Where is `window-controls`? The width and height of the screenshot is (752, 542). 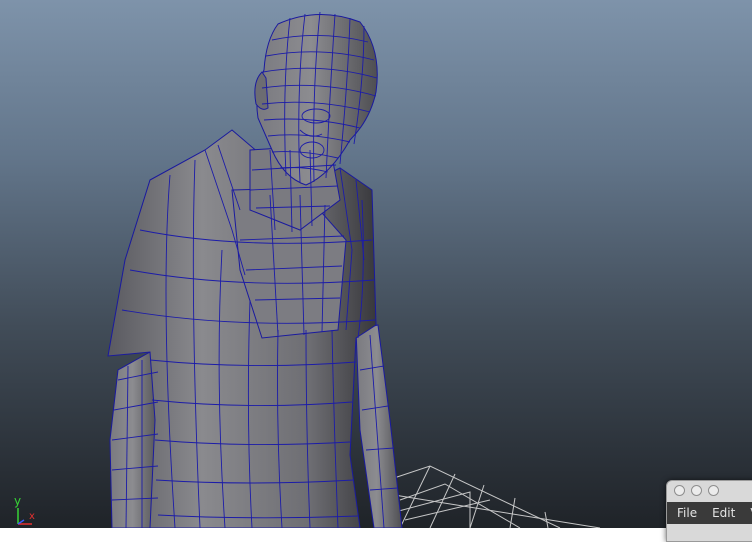 window-controls is located at coordinates (696, 490).